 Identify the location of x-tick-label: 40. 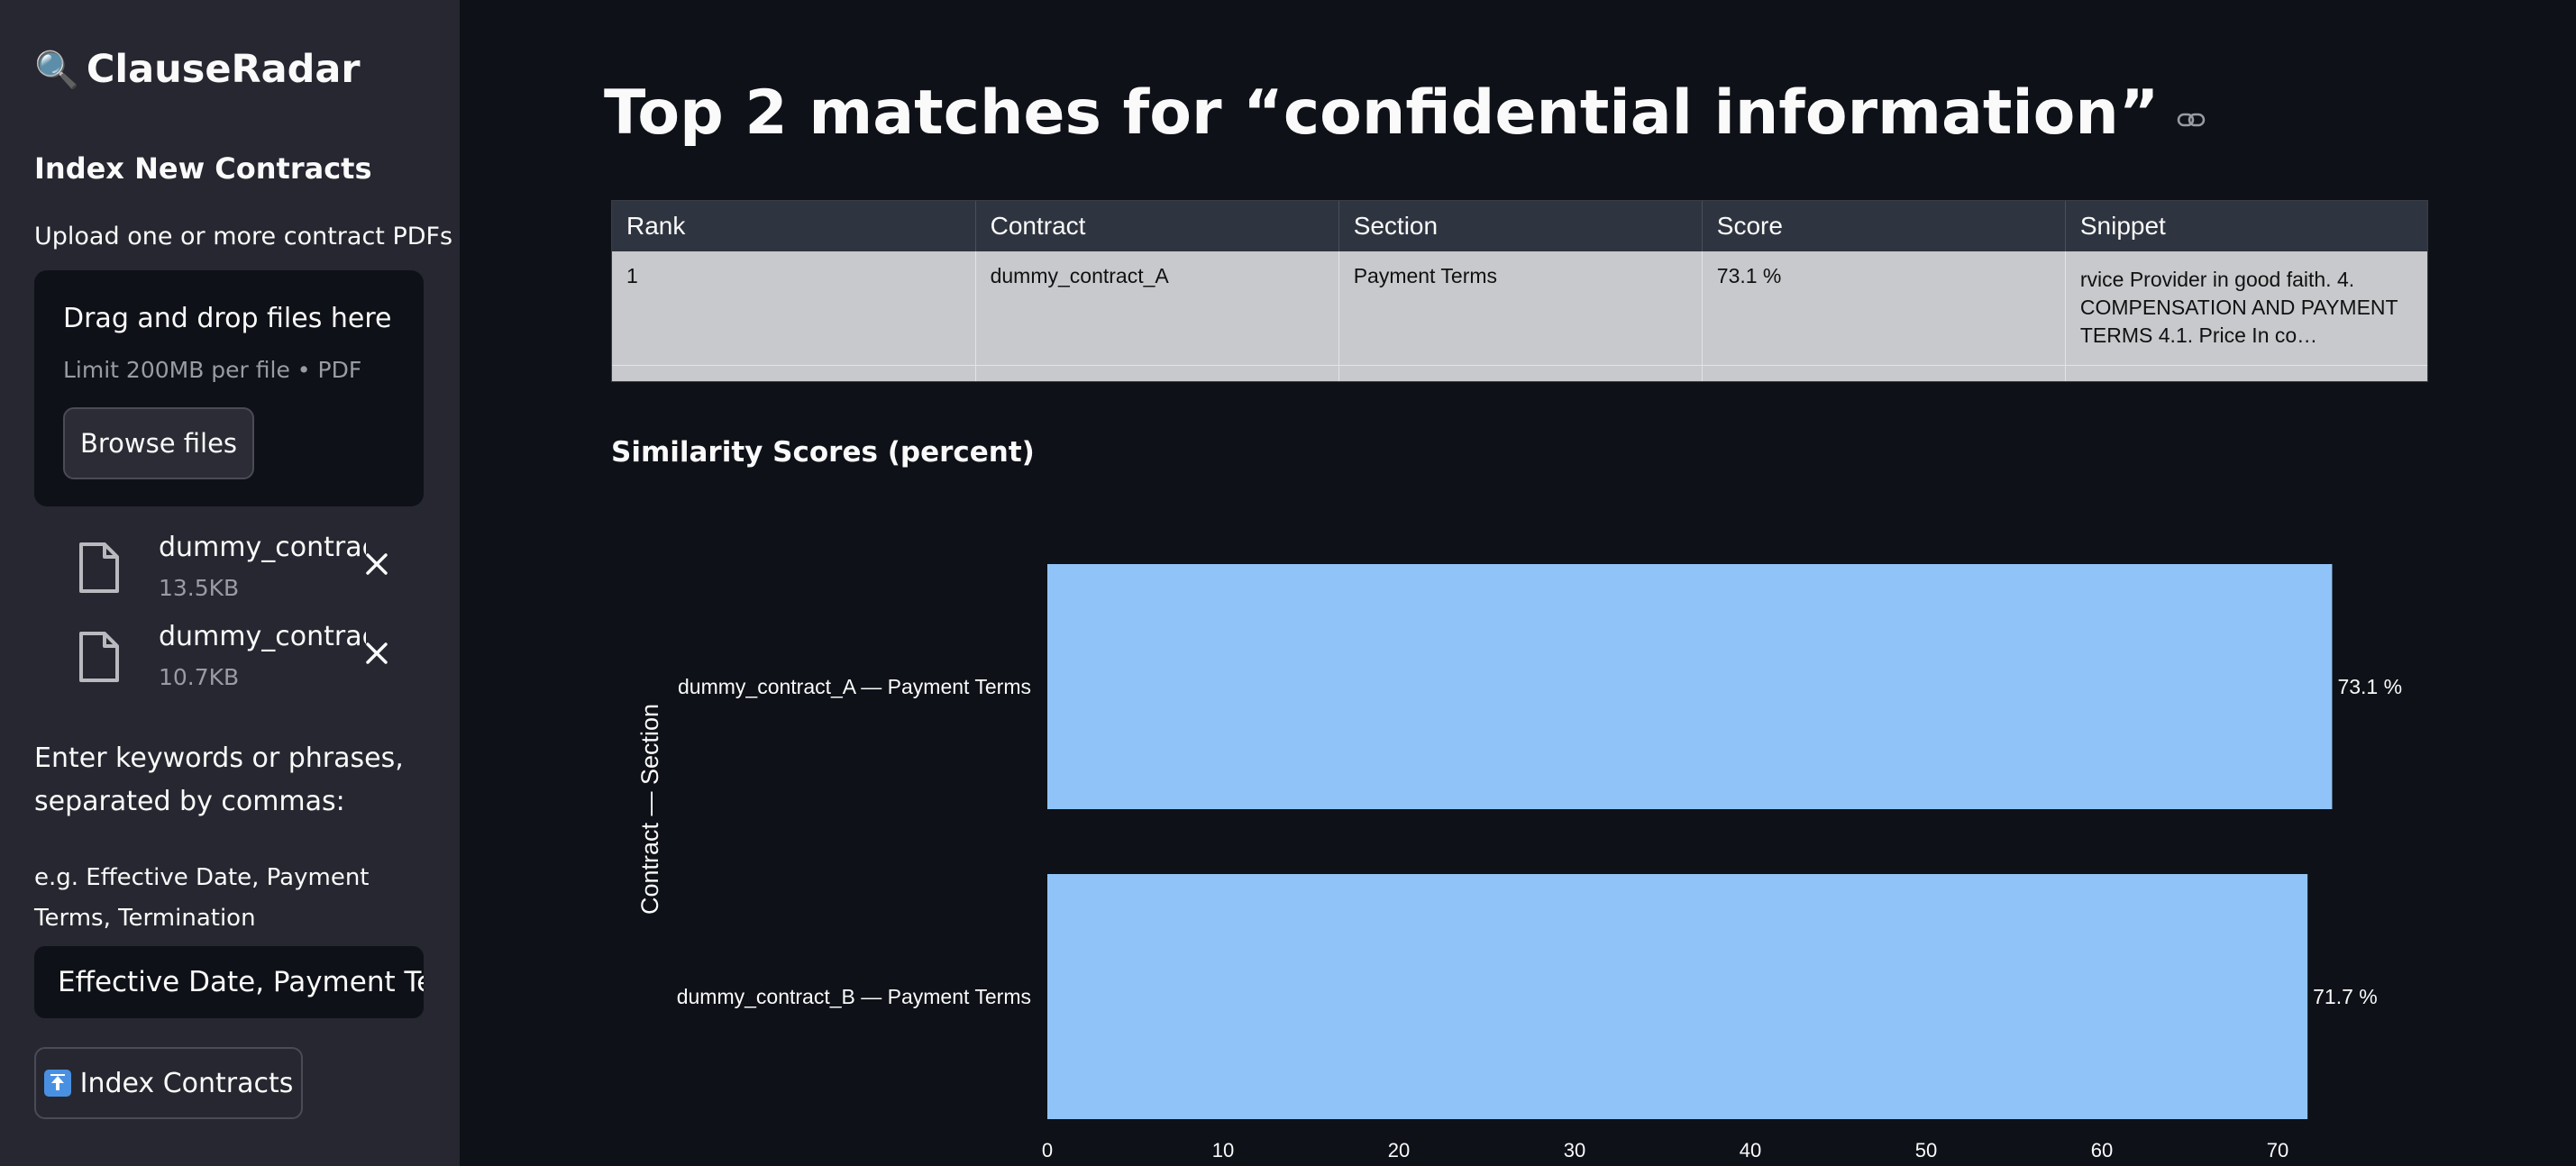
(1750, 1150).